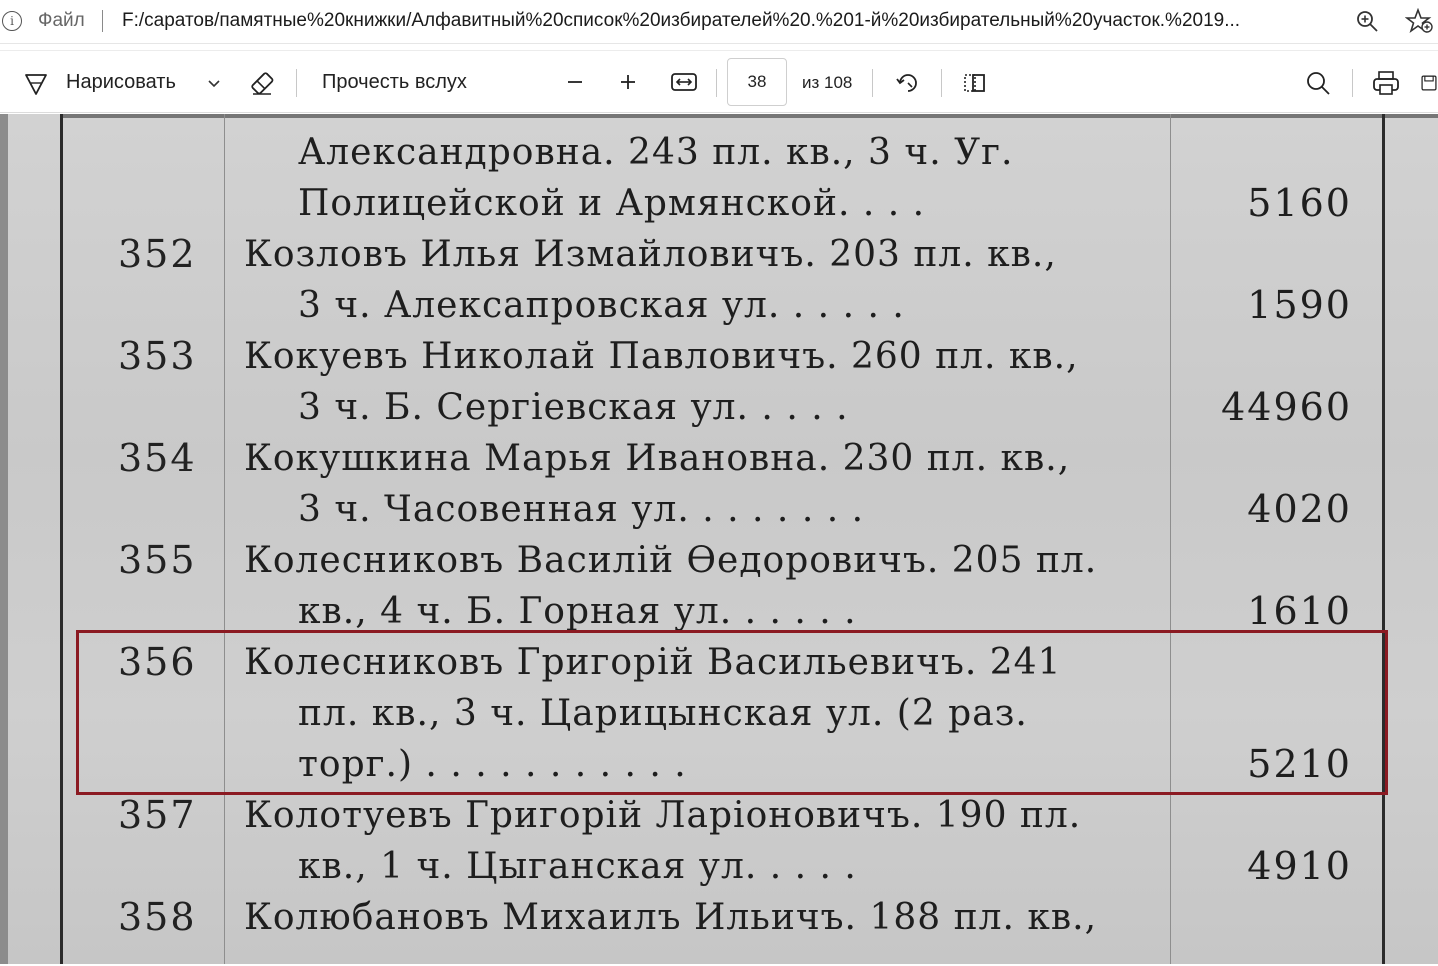 The width and height of the screenshot is (1438, 966). I want to click on entry-number: 354, so click(157, 458).